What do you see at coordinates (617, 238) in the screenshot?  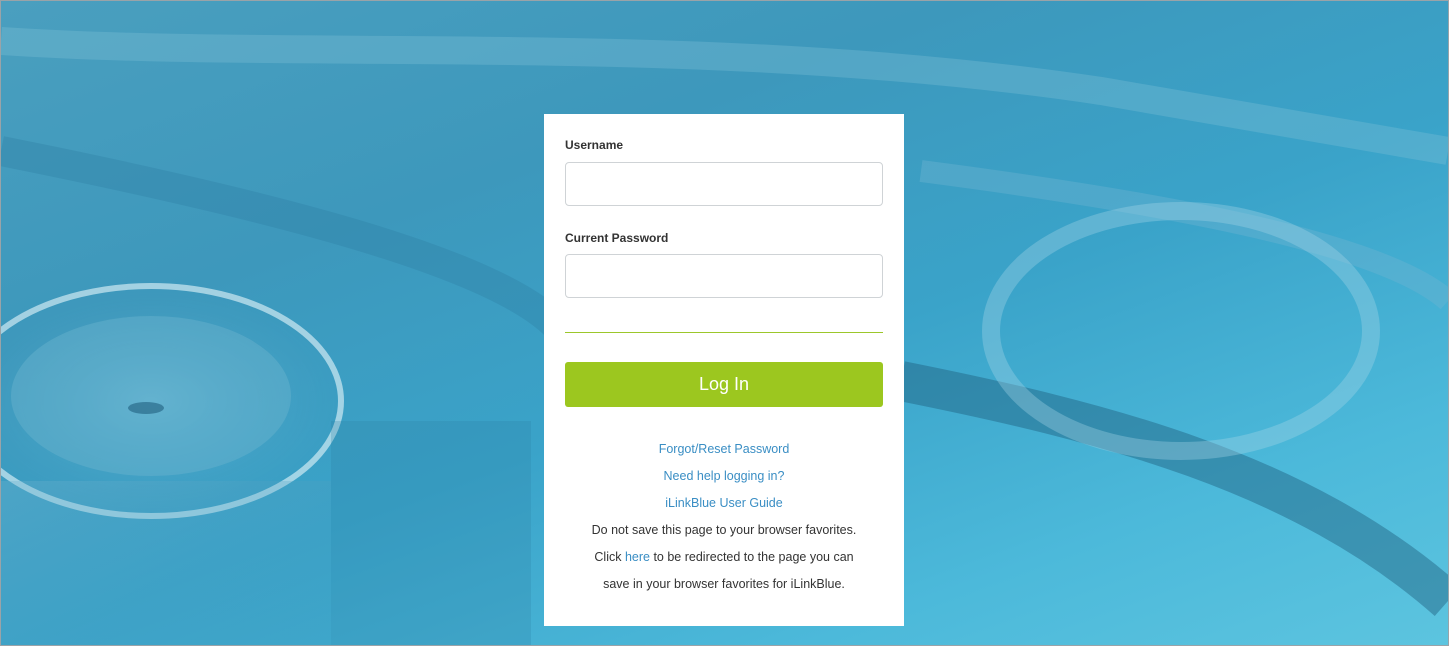 I see `password-label: Current Password` at bounding box center [617, 238].